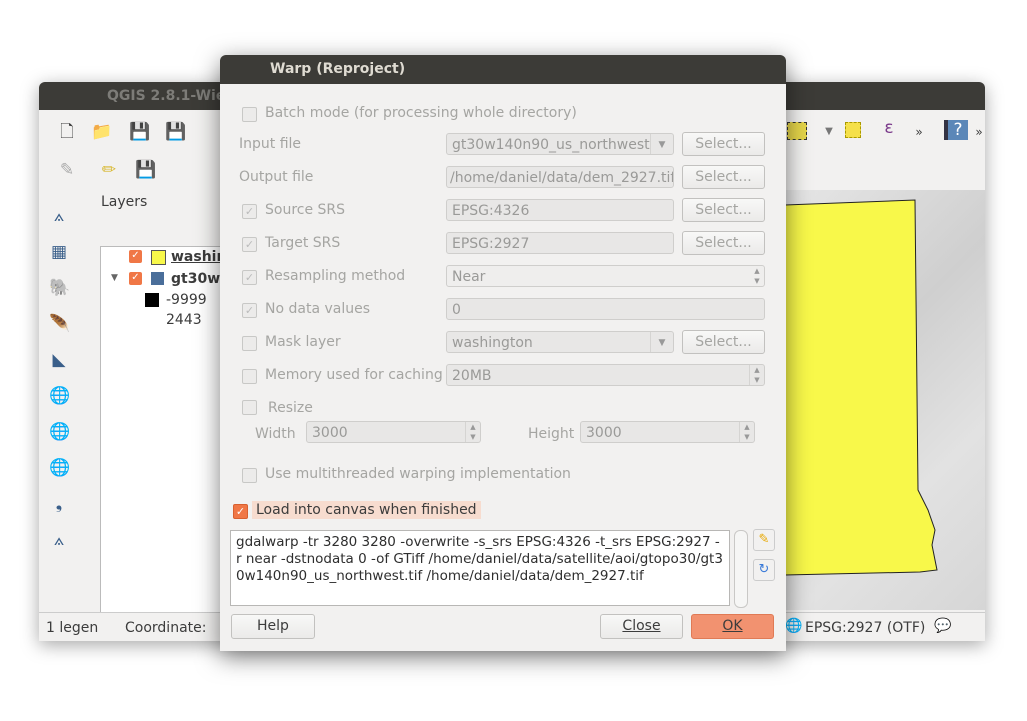  What do you see at coordinates (797, 131) in the screenshot?
I see `select-feature-icon` at bounding box center [797, 131].